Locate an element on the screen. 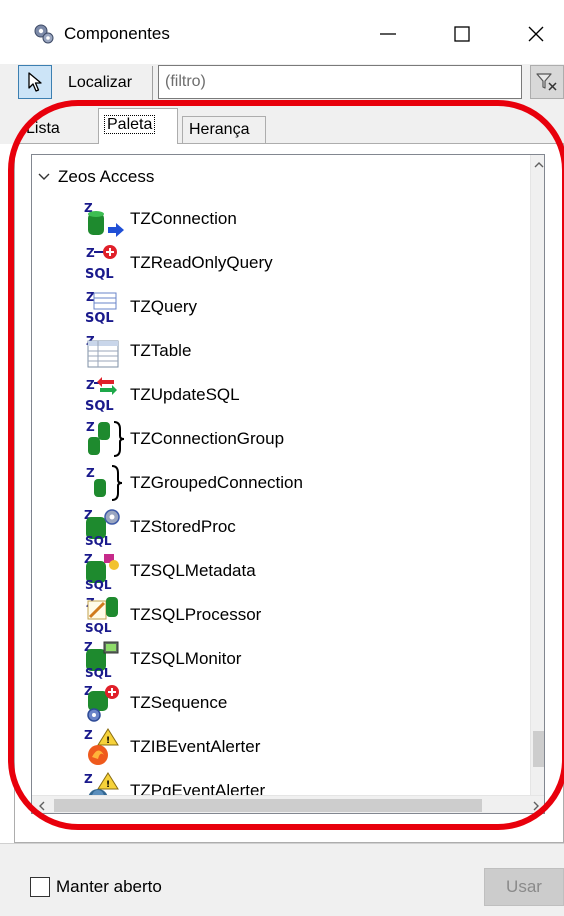 The width and height of the screenshot is (564, 916). component-item: Z ! TZIBEventAlerter is located at coordinates (171, 747).